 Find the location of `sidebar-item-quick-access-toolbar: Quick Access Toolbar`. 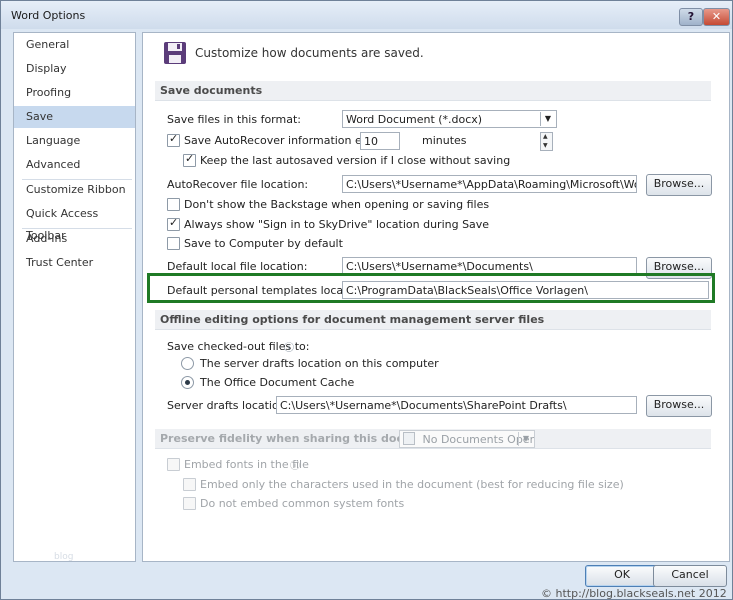

sidebar-item-quick-access-toolbar: Quick Access Toolbar is located at coordinates (74, 222).